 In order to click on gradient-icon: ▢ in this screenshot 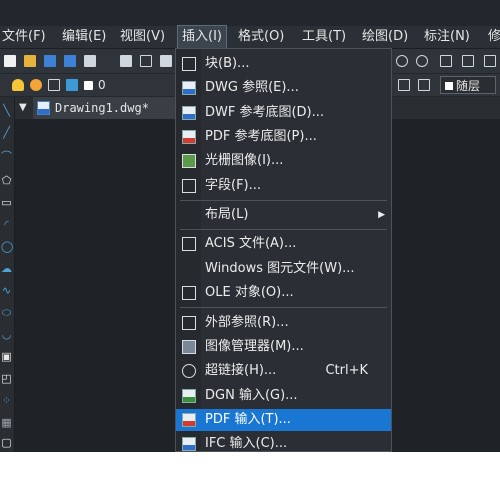, I will do `click(6, 442)`.